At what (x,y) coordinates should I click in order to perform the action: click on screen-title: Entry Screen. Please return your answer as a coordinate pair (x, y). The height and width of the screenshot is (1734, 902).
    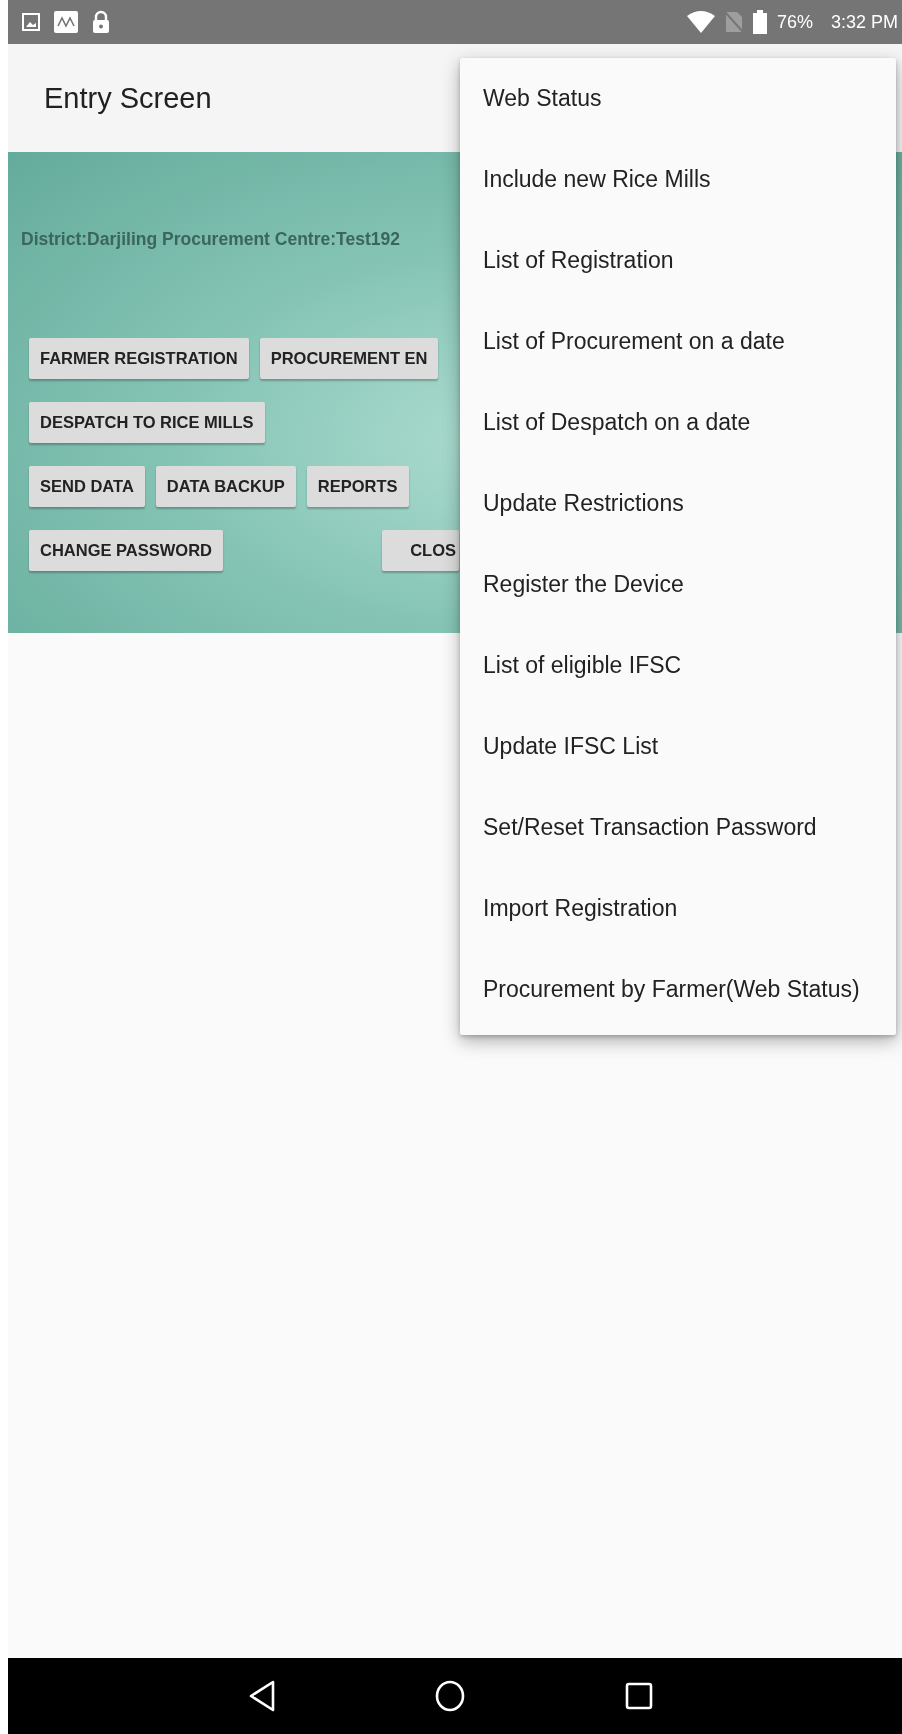
    Looking at the image, I should click on (128, 98).